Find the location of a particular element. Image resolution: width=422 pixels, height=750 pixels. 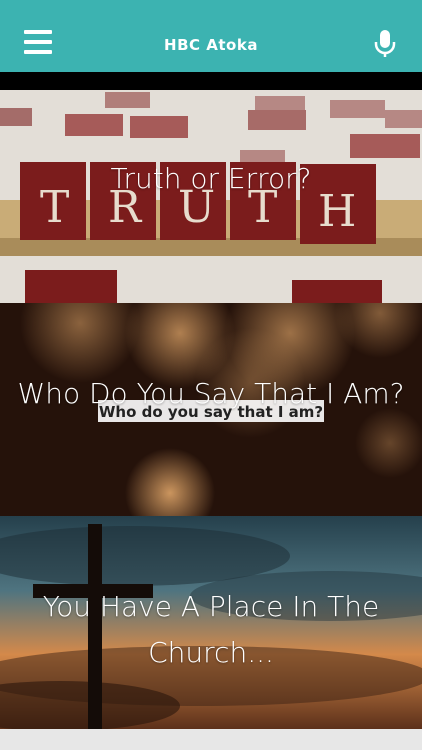

card-title: Truth or Error? is located at coordinates (211, 178).